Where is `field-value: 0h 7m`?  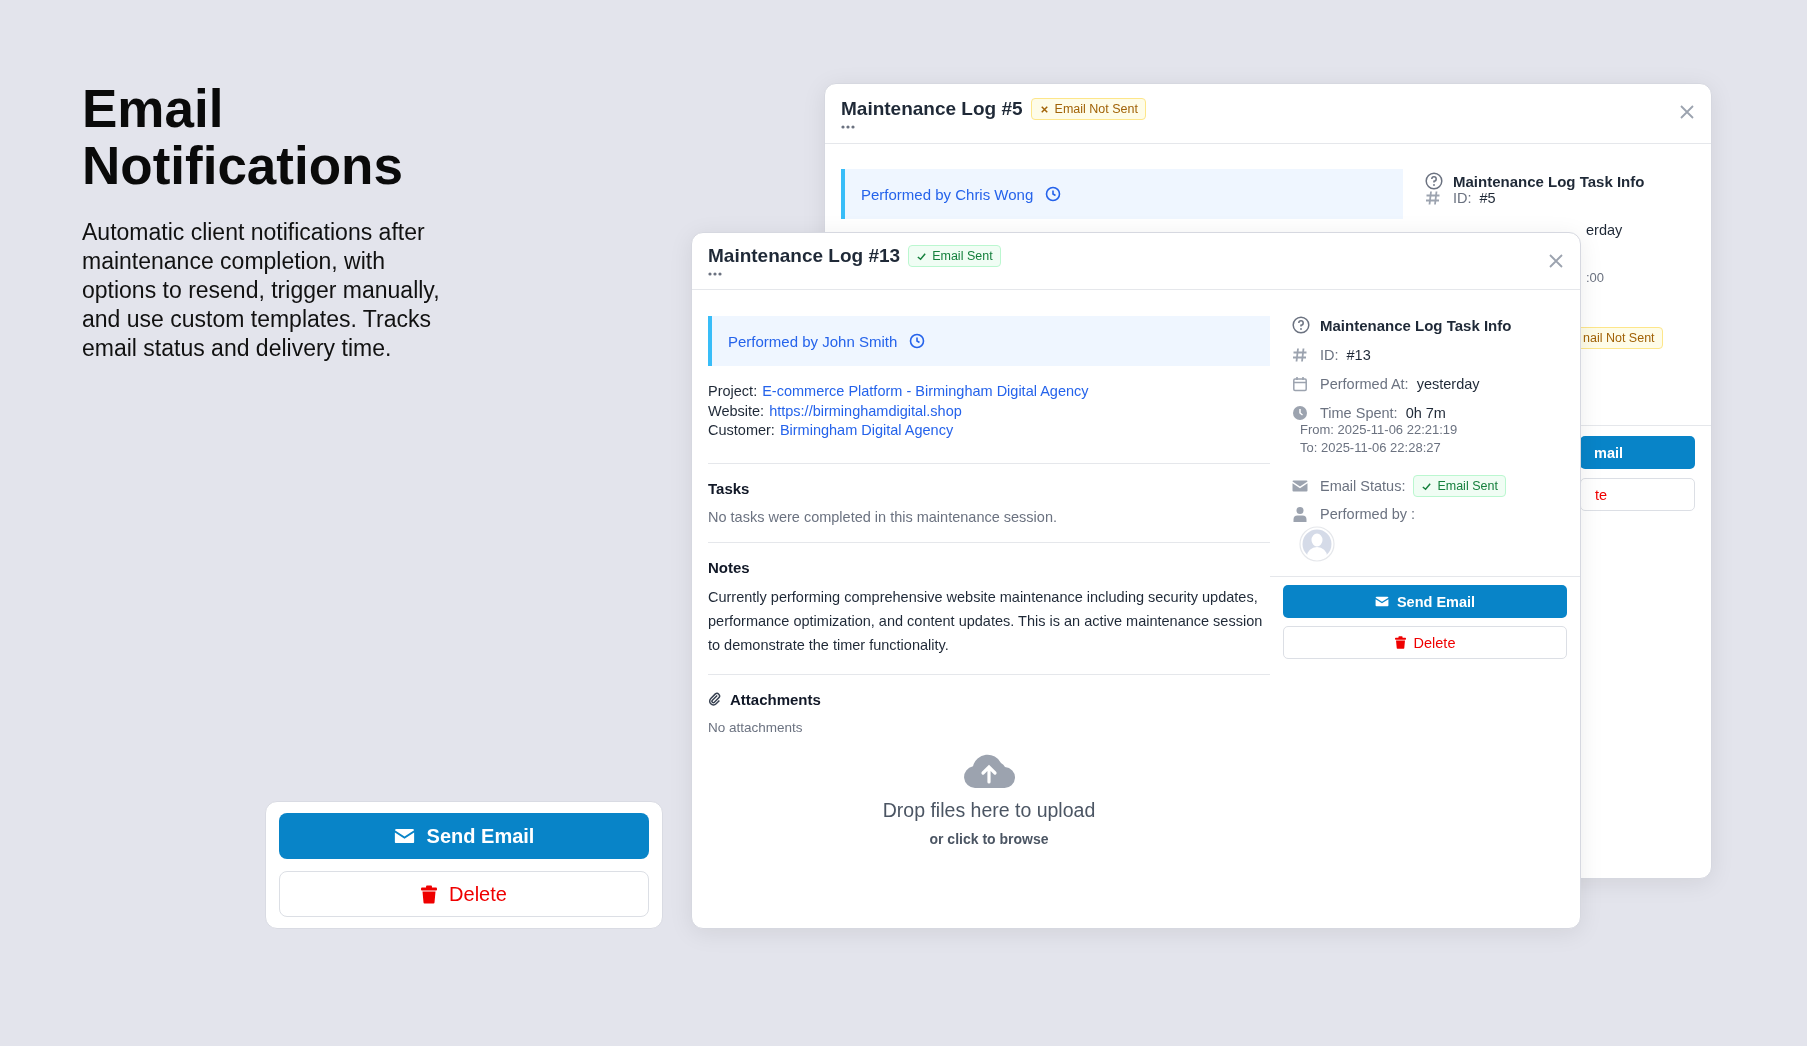 field-value: 0h 7m is located at coordinates (1425, 413).